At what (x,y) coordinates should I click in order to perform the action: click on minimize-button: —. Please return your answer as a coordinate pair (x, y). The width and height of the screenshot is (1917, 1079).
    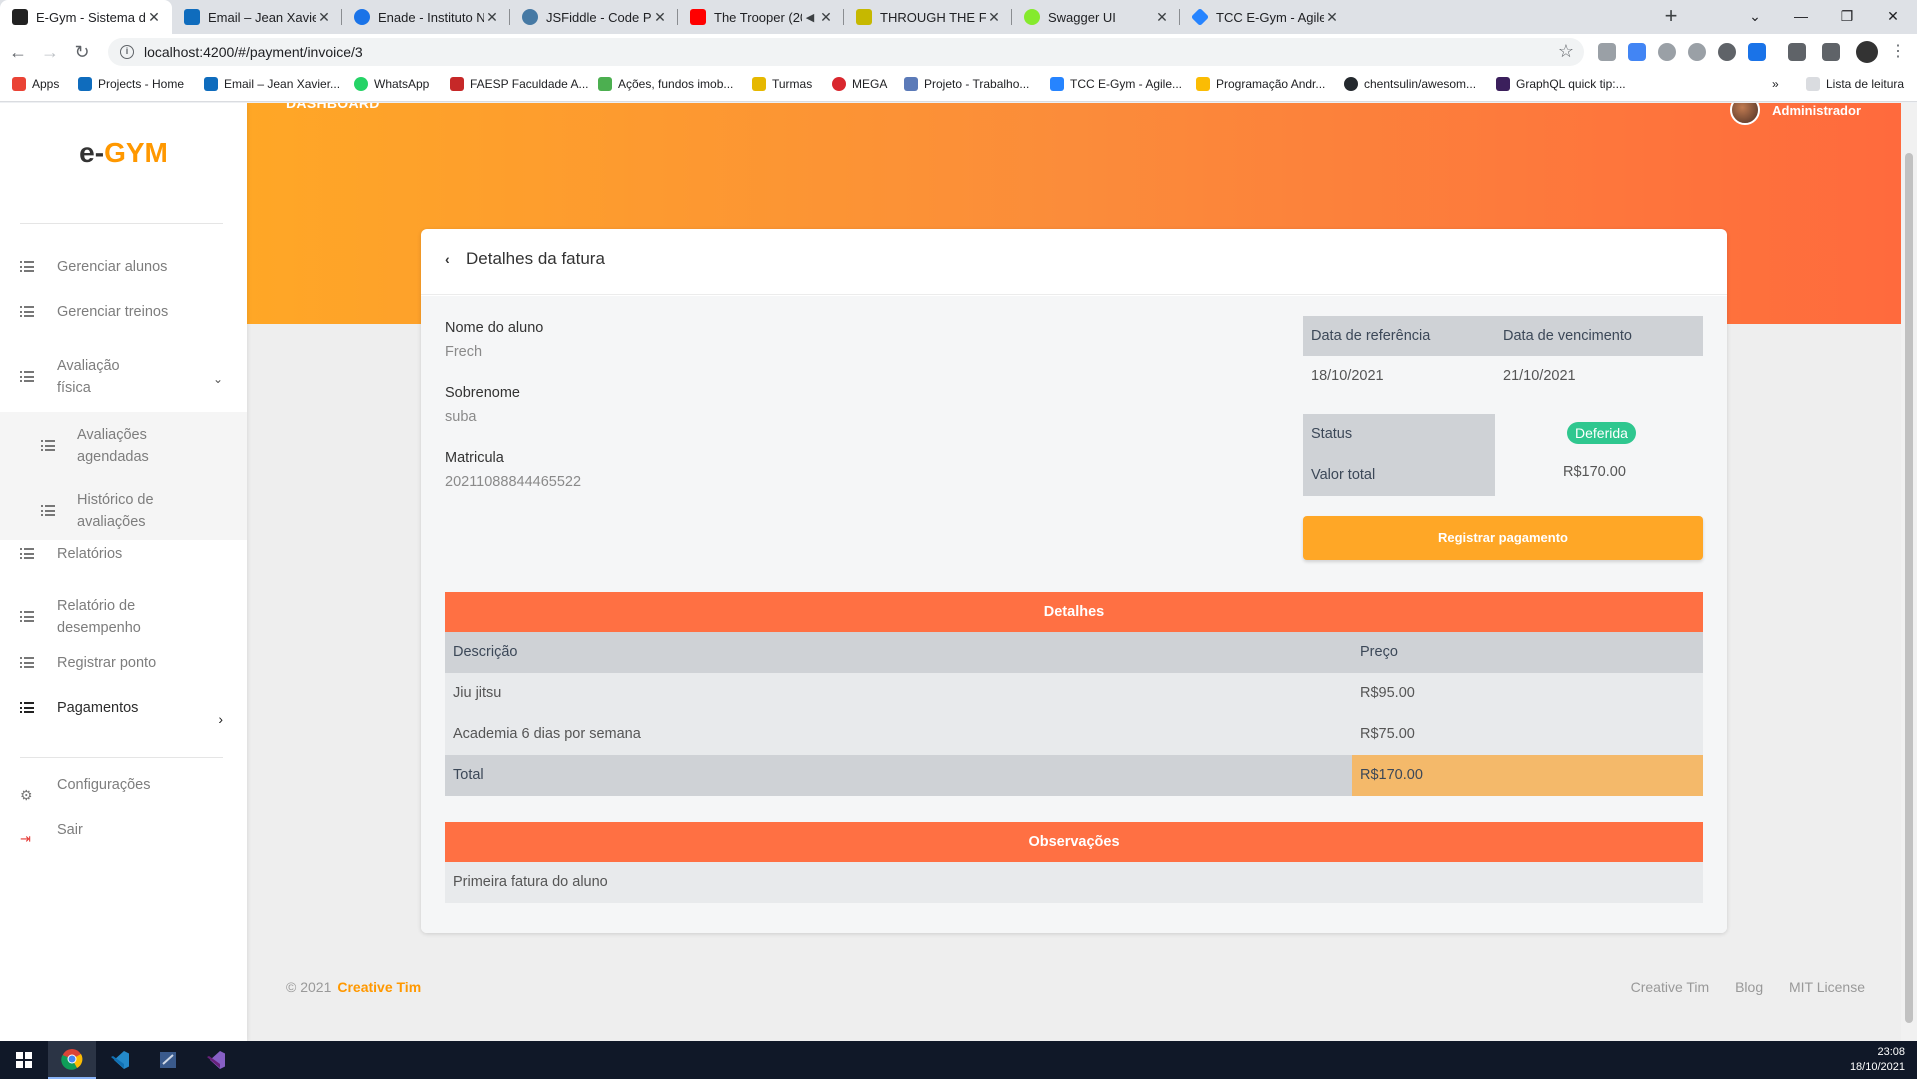
    Looking at the image, I should click on (1801, 17).